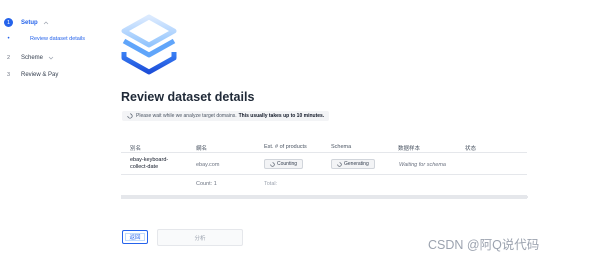  What do you see at coordinates (136, 149) in the screenshot?
I see `col-header-alias: 別名` at bounding box center [136, 149].